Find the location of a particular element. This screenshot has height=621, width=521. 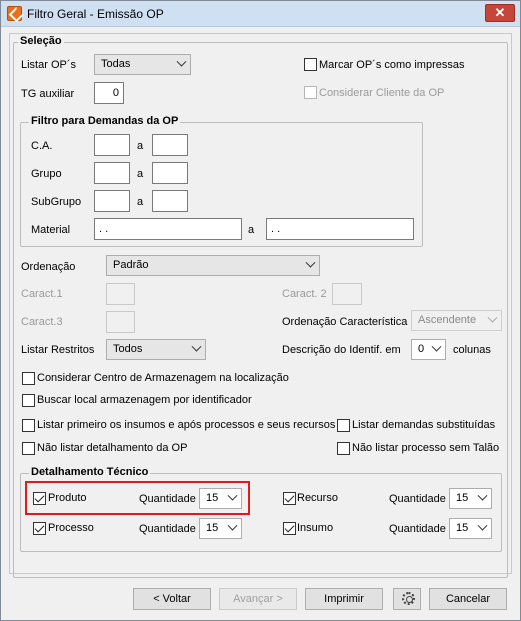

processo-quantidade-value: 15 is located at coordinates (212, 528).